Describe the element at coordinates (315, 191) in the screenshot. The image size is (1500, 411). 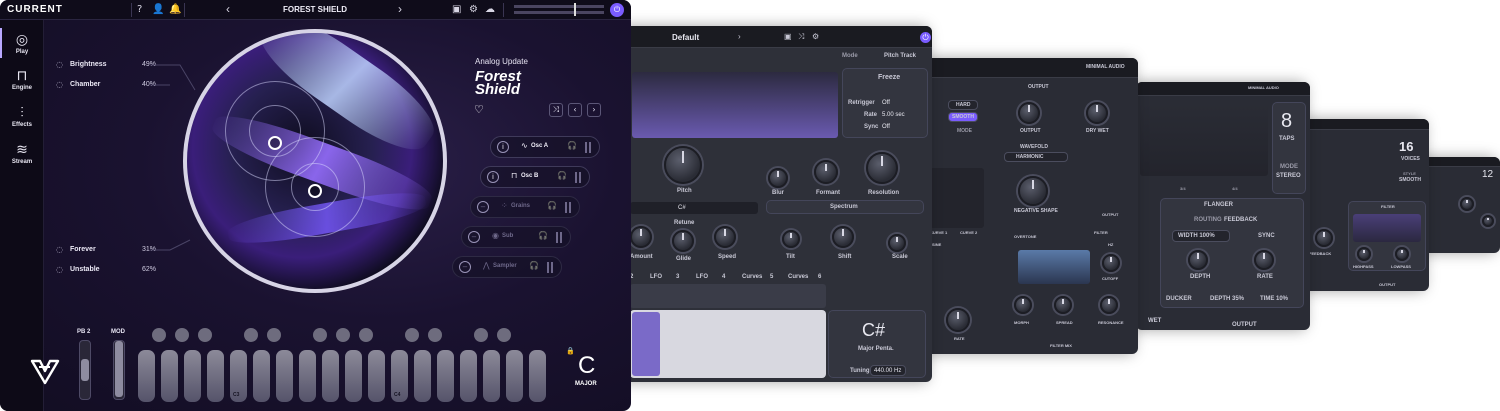
I see `xy-handle-b` at that location.